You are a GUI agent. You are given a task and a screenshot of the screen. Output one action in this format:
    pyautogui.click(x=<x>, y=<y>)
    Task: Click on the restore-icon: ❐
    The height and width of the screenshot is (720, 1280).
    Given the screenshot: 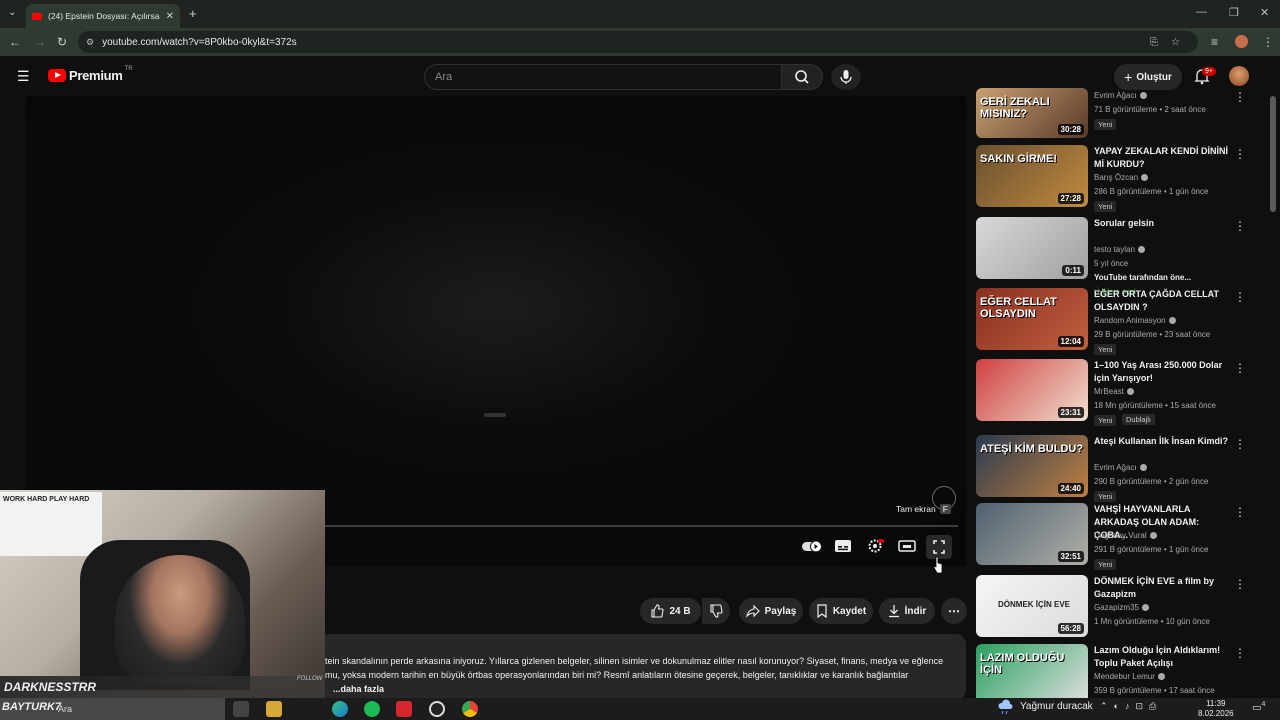 What is the action you would take?
    pyautogui.click(x=1234, y=12)
    